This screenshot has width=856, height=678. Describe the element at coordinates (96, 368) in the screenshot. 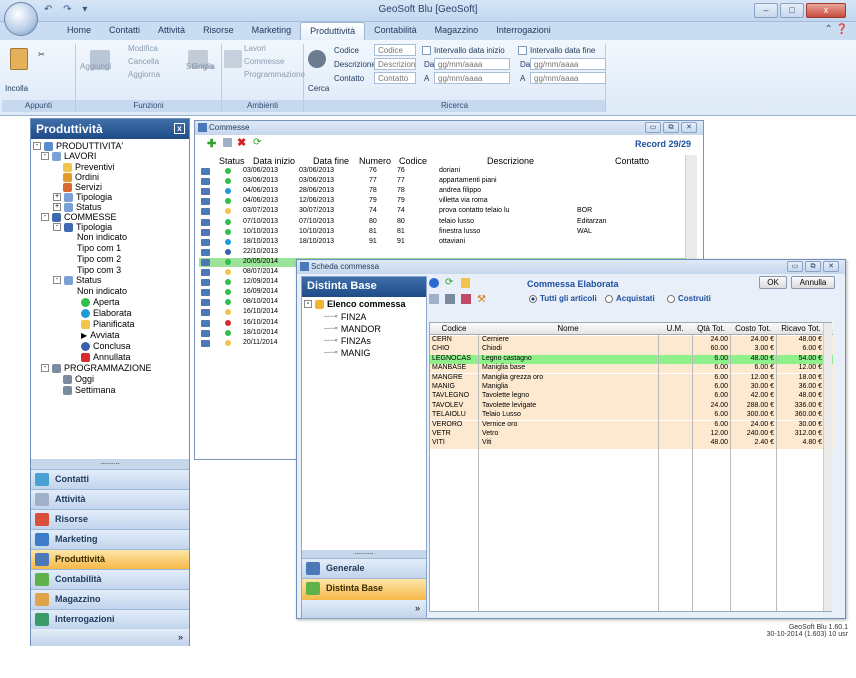

I see `tree-node: - PROGRAMMAZIONE` at that location.